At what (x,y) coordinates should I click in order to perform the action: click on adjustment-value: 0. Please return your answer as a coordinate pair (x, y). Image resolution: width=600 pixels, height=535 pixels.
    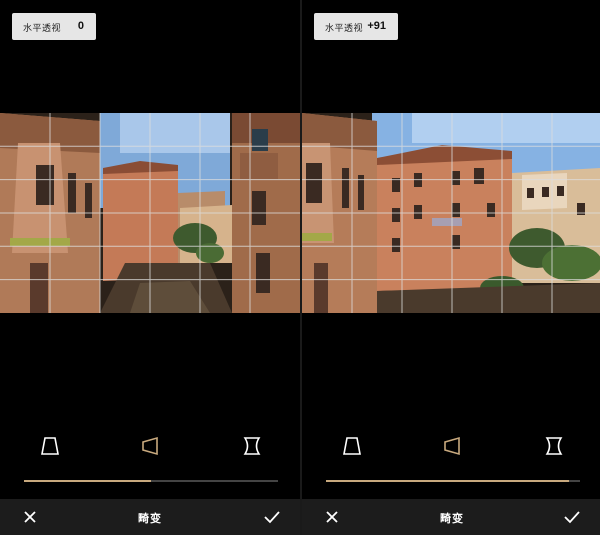
    Looking at the image, I should click on (80, 26).